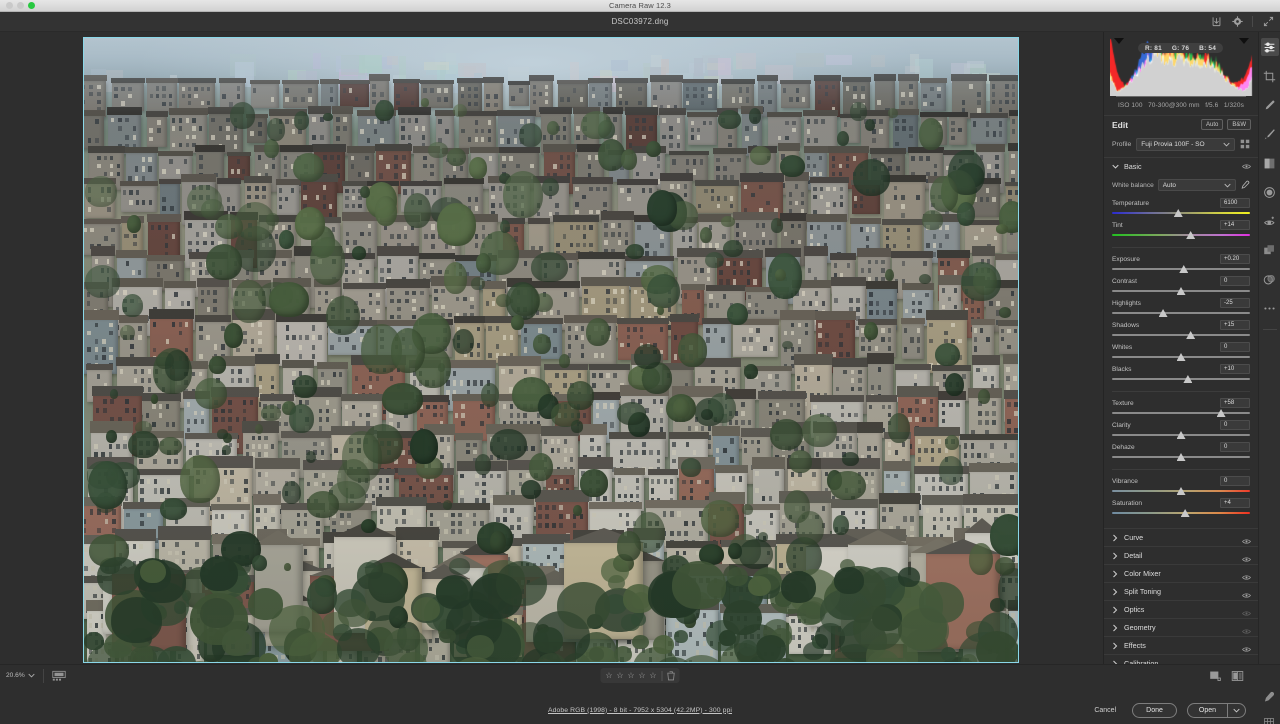  What do you see at coordinates (1235, 203) in the screenshot?
I see `slider-value: 6100` at bounding box center [1235, 203].